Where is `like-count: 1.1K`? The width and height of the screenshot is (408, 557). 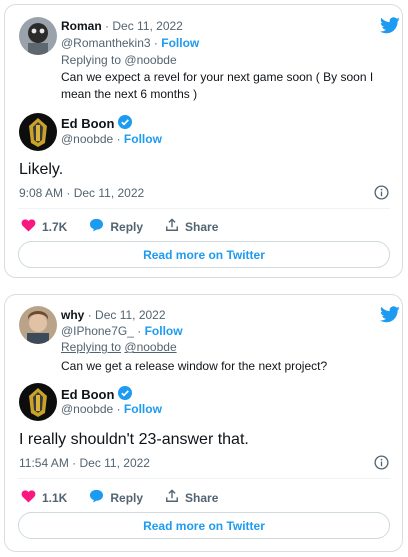
like-count: 1.1K is located at coordinates (55, 497).